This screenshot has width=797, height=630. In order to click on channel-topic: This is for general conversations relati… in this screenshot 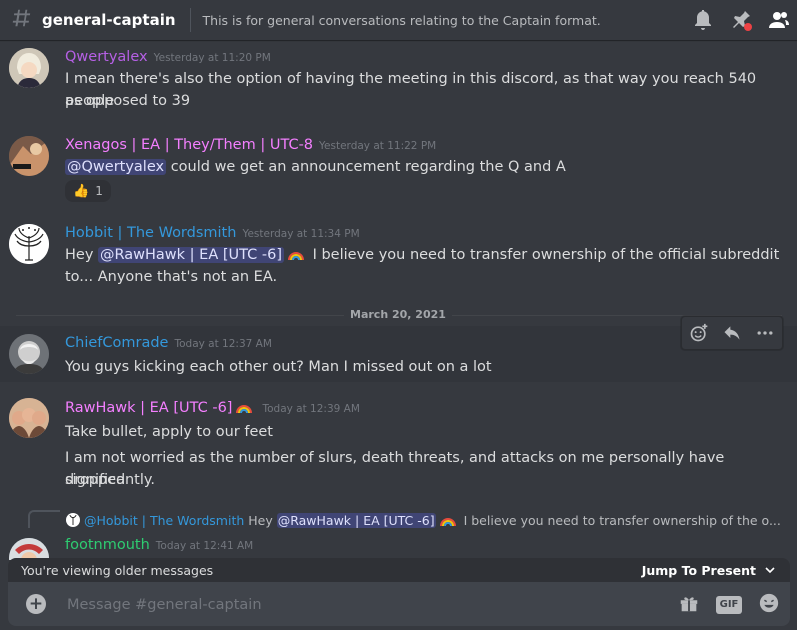, I will do `click(402, 20)`.